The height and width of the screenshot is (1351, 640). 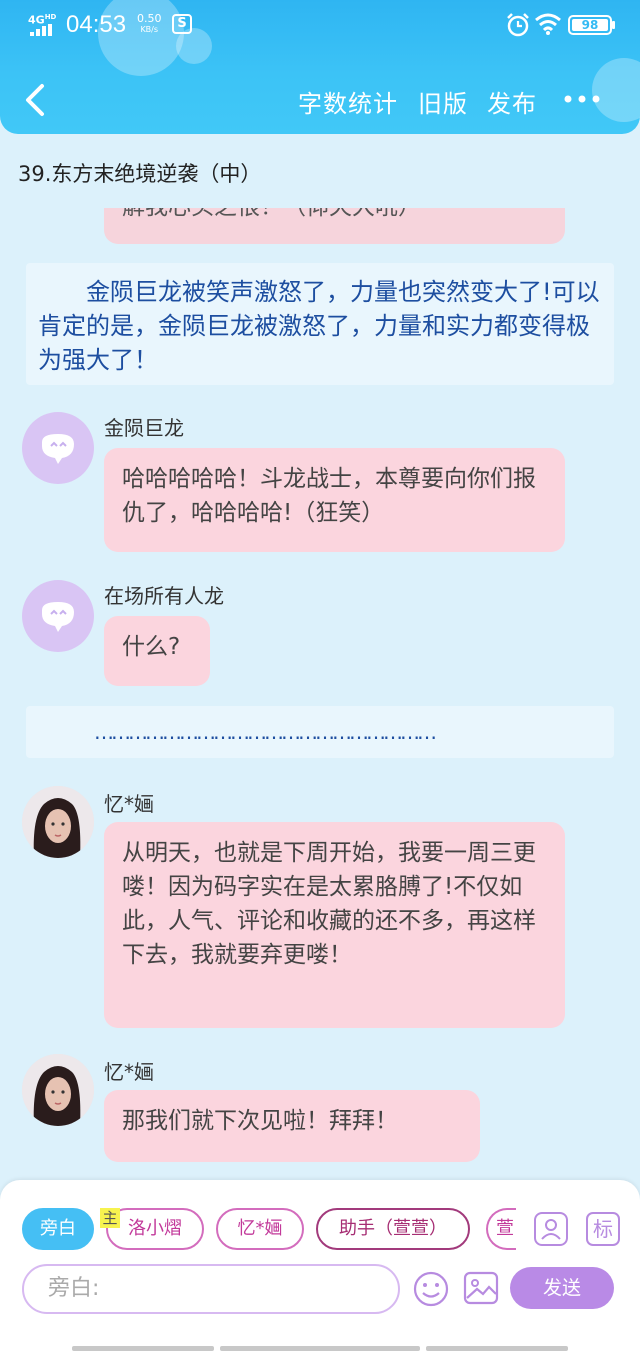 I want to click on speaker-name: 金陨巨龙, so click(x=144, y=428).